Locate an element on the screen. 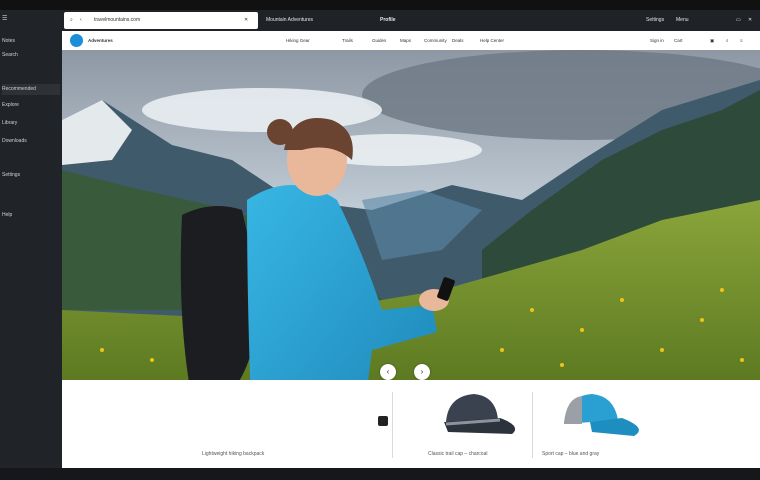 This screenshot has width=760, height=480. carousel-prev-button: ‹ is located at coordinates (388, 372).